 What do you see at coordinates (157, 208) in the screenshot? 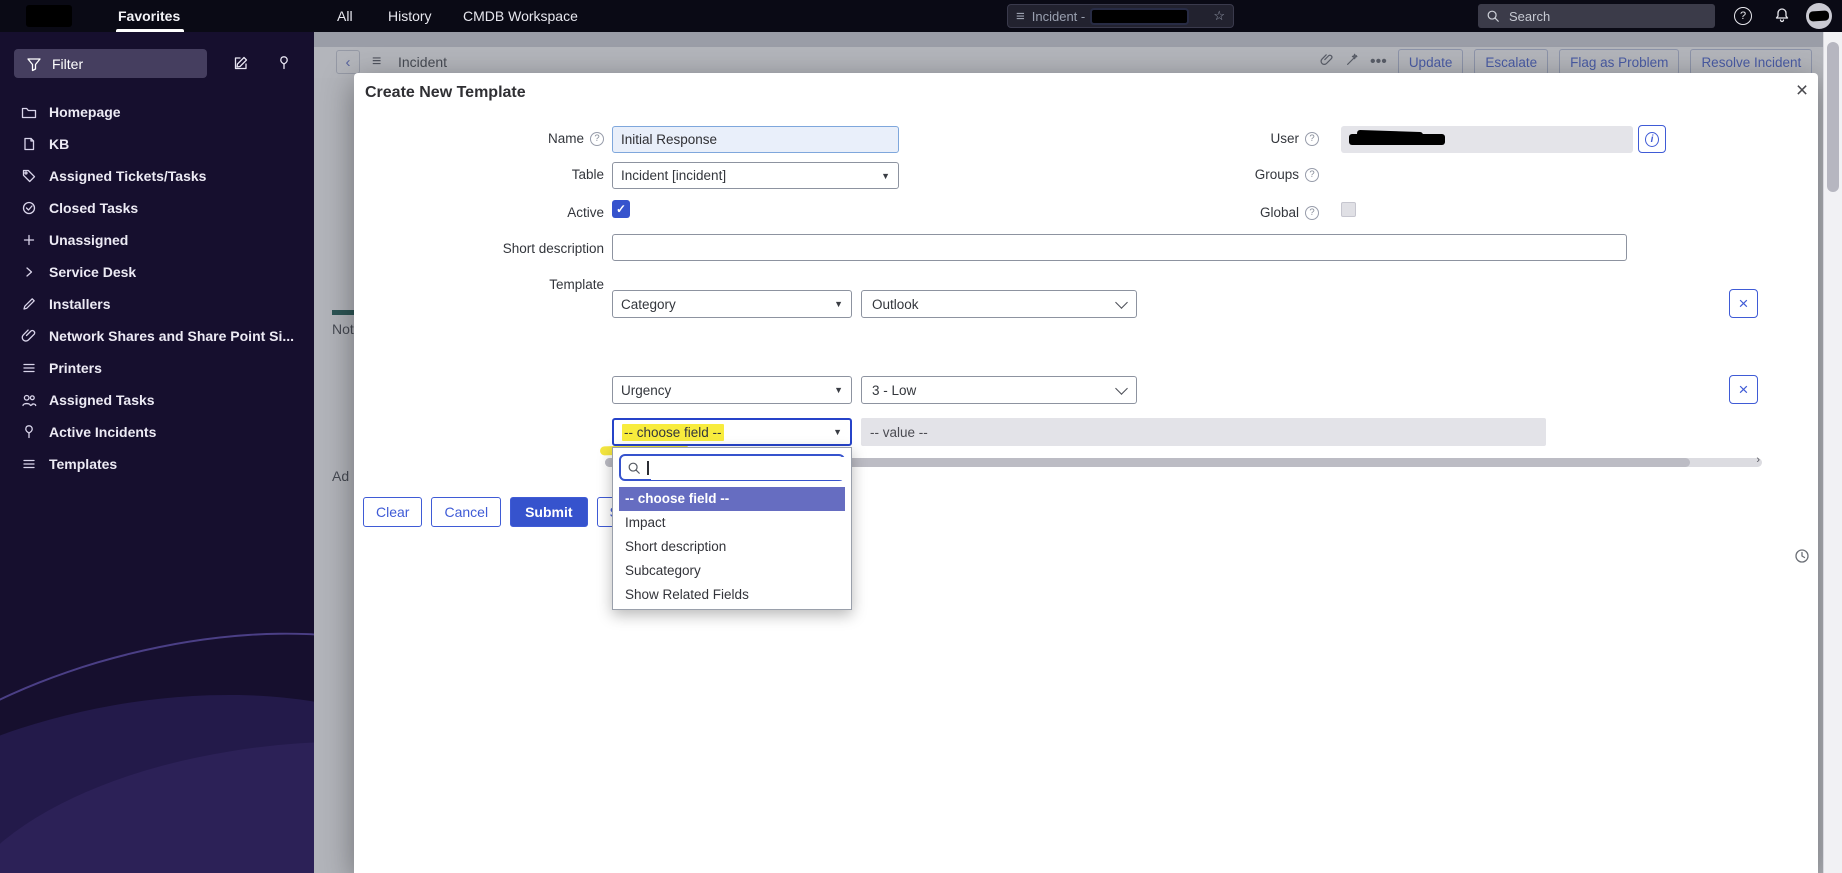
I see `sidebar-item-closed-tasks: Closed Tasks` at bounding box center [157, 208].